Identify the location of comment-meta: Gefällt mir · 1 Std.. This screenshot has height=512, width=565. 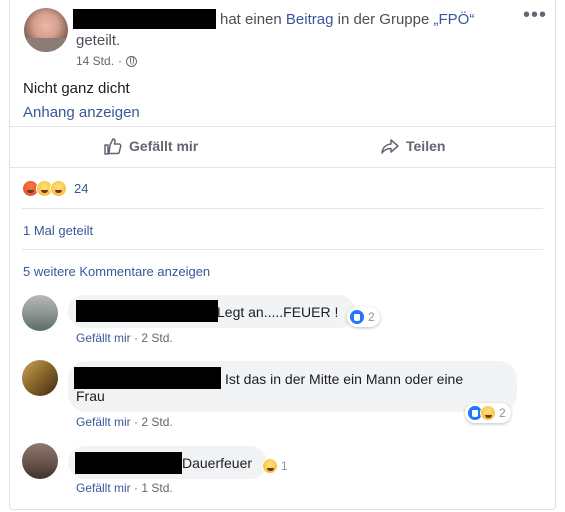
(124, 488).